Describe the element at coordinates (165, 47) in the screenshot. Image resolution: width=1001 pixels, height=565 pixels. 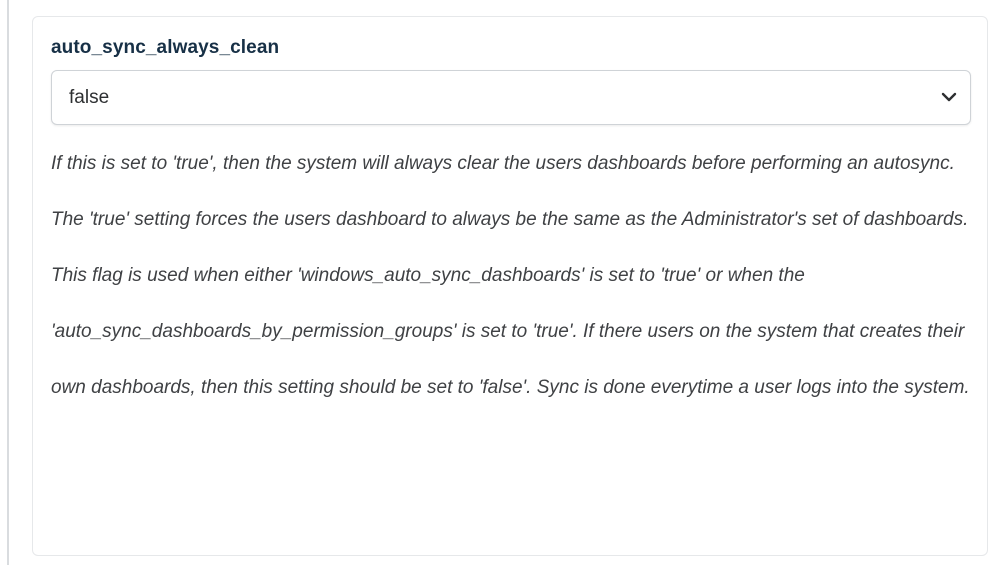
I see `setting-name-label: auto_sync_always_clean` at that location.